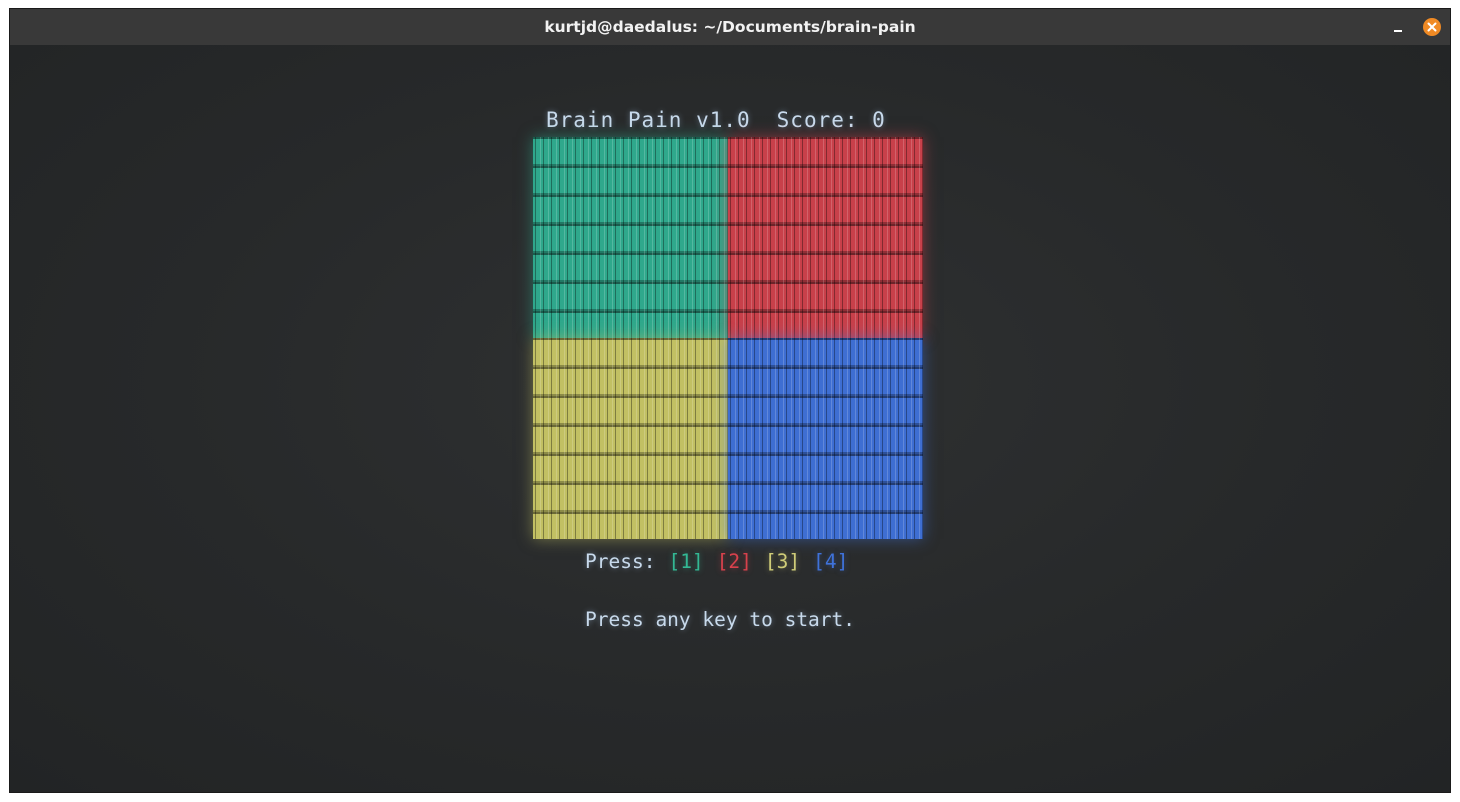 This screenshot has width=1460, height=802. I want to click on key-legend: Press: [1] [2] [3] [4], so click(716, 562).